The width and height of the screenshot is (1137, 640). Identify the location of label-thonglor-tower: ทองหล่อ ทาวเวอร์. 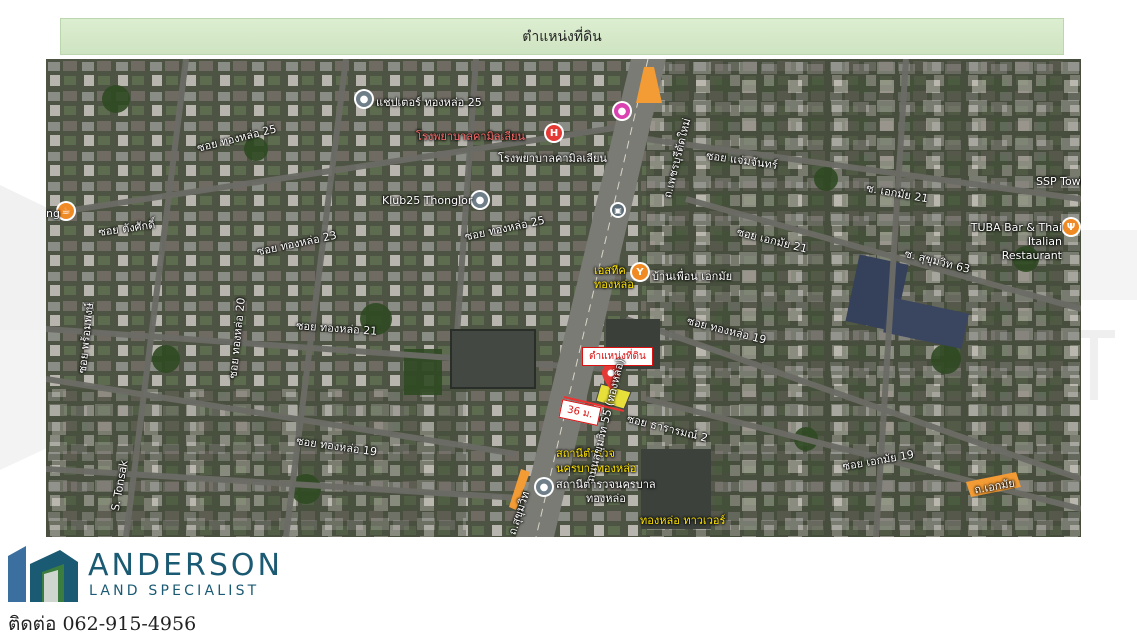
(683, 520).